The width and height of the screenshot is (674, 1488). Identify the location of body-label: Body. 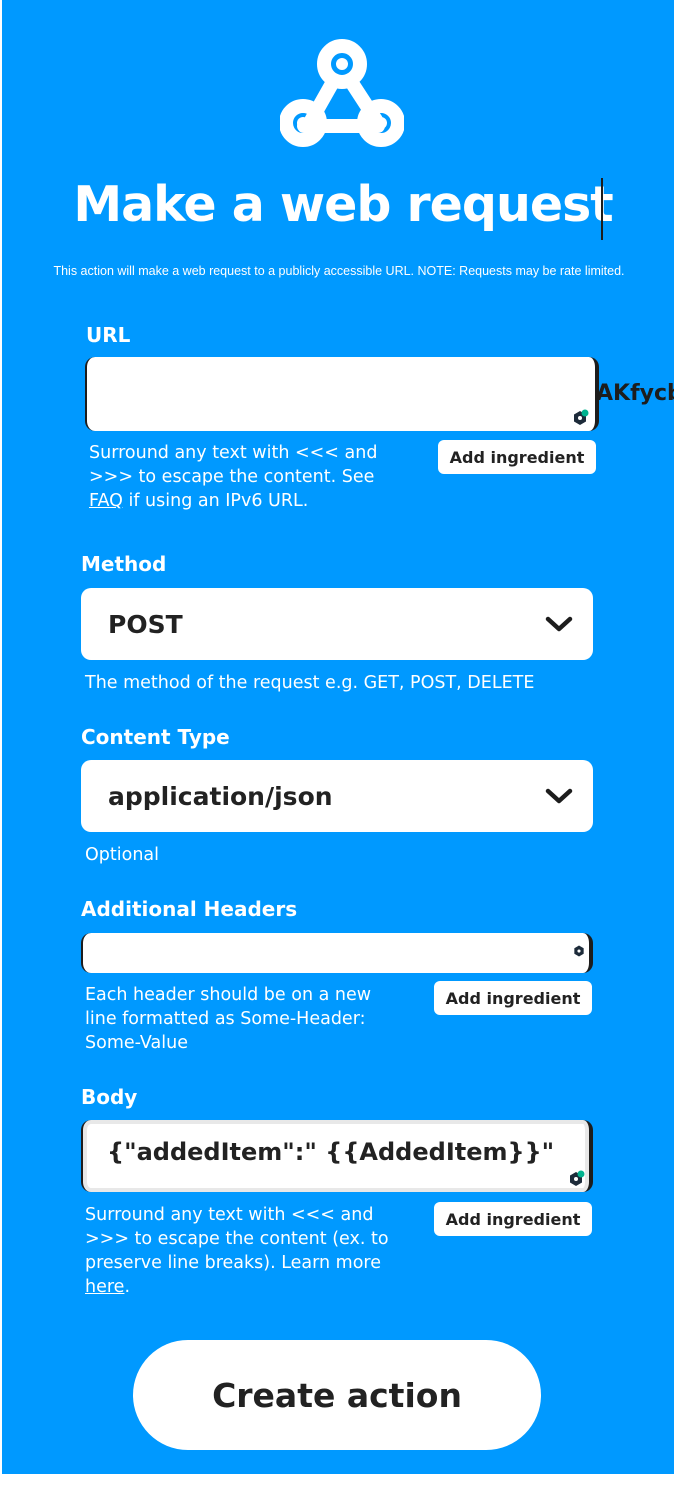
(109, 1097).